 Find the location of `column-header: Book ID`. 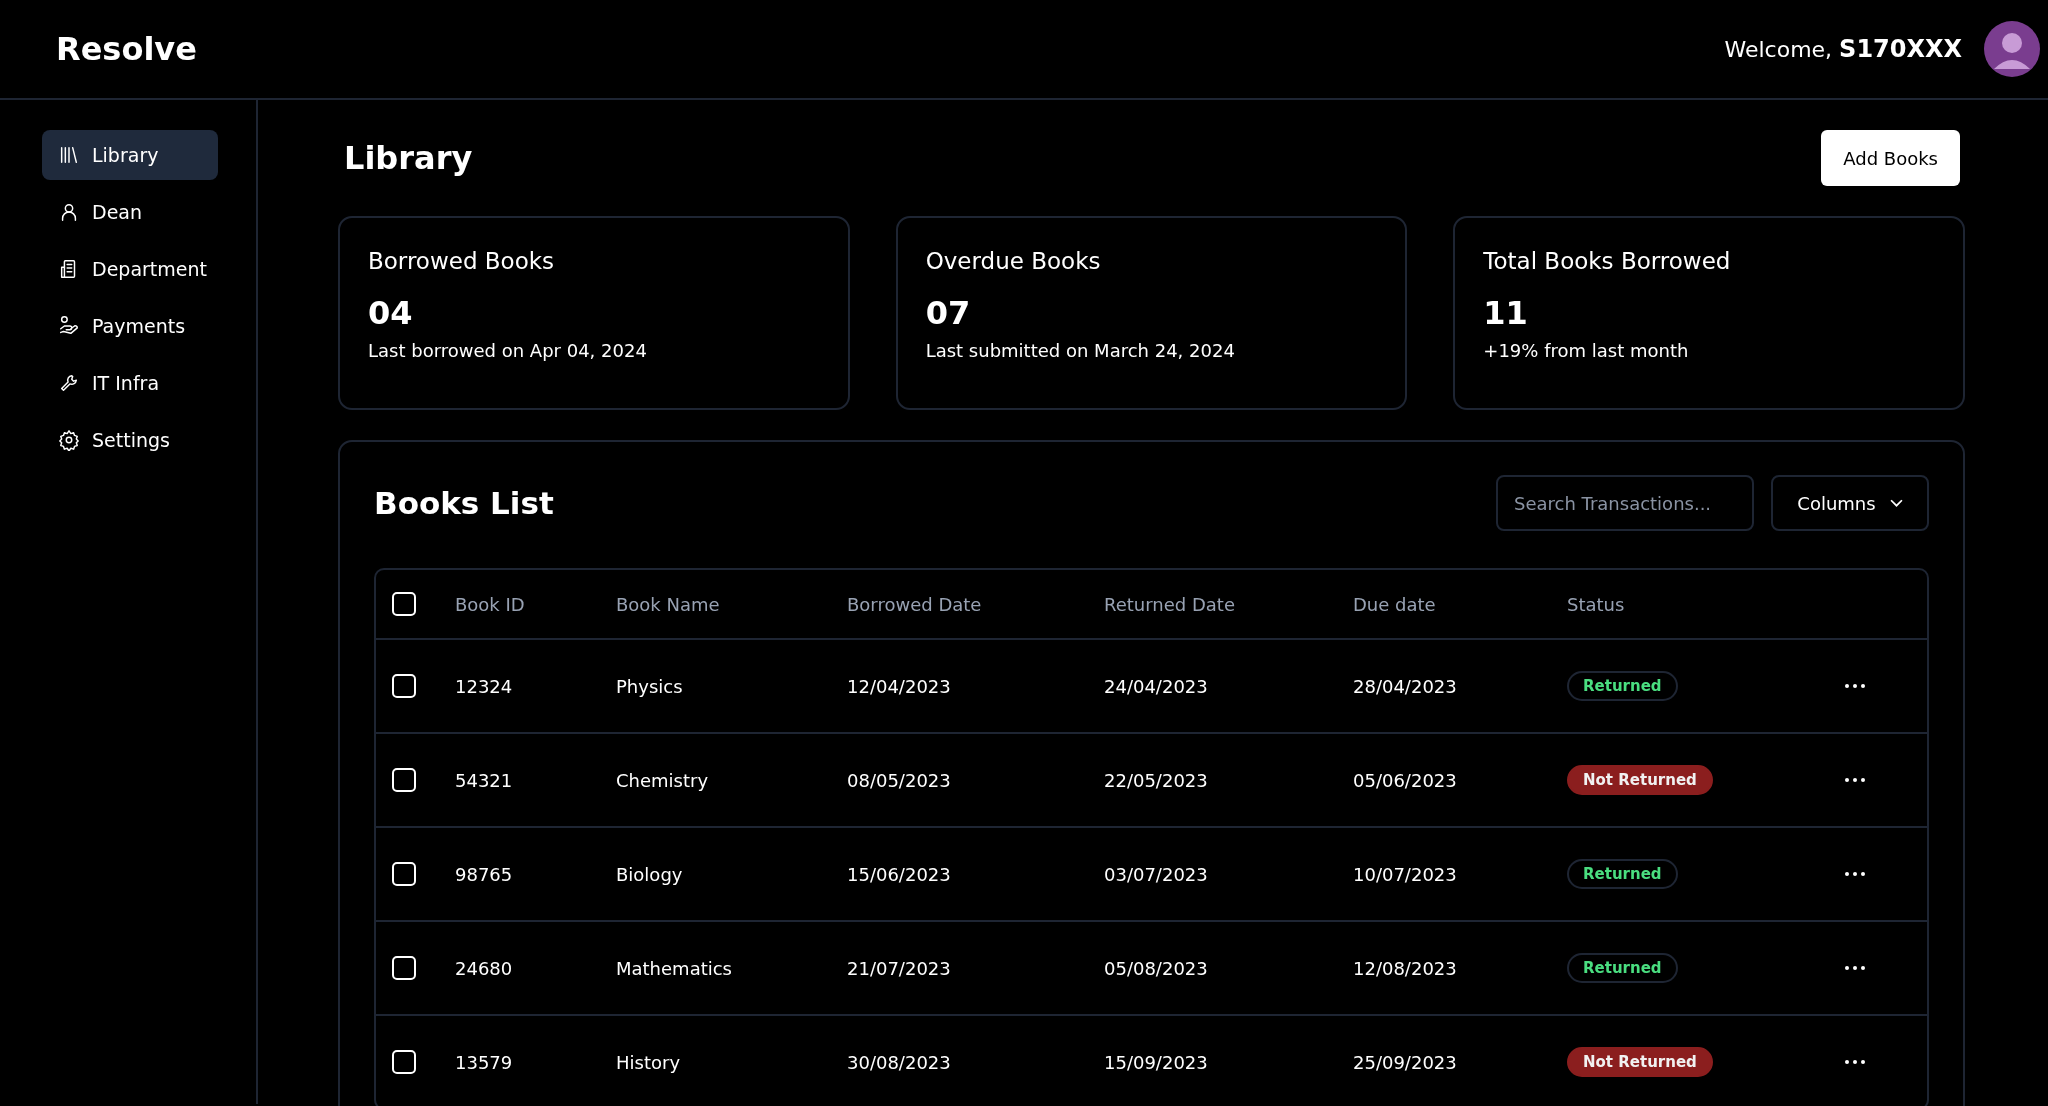

column-header: Book ID is located at coordinates (490, 604).